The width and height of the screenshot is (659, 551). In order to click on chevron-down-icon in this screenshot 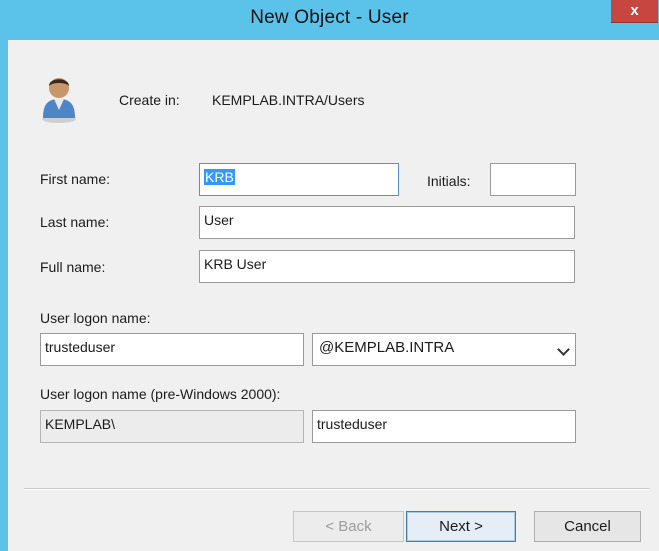, I will do `click(563, 349)`.